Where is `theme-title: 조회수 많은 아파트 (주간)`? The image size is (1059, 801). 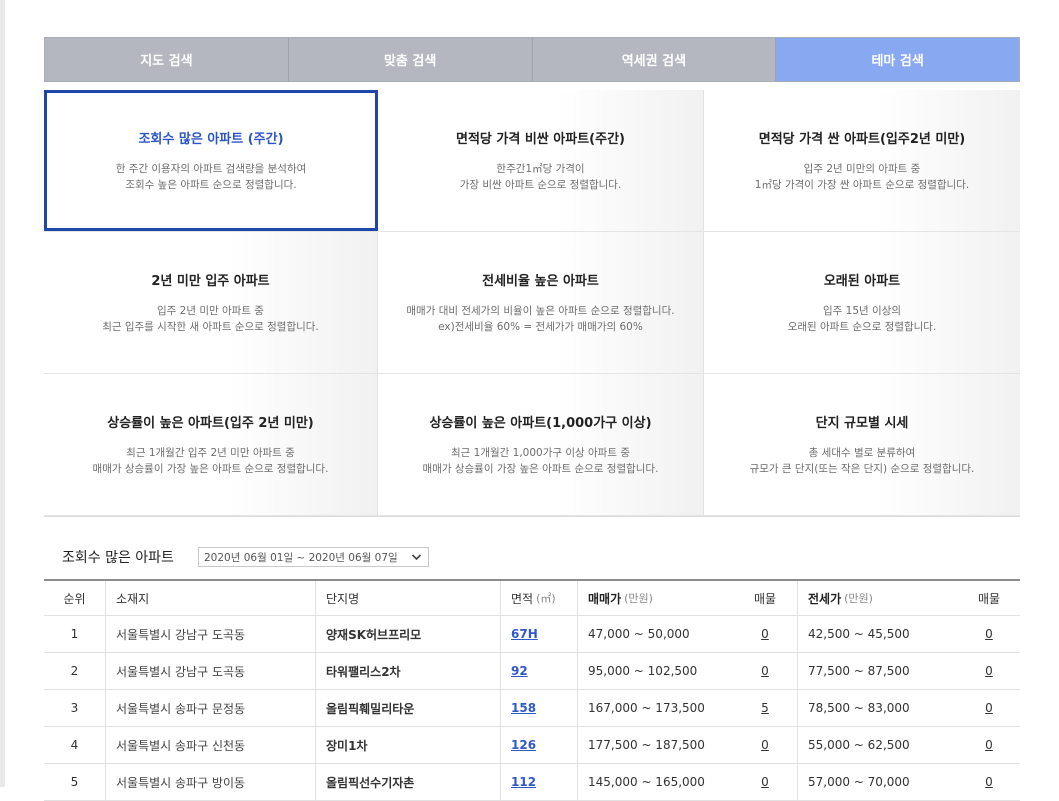
theme-title: 조회수 많은 아파트 (주간) is located at coordinates (211, 139).